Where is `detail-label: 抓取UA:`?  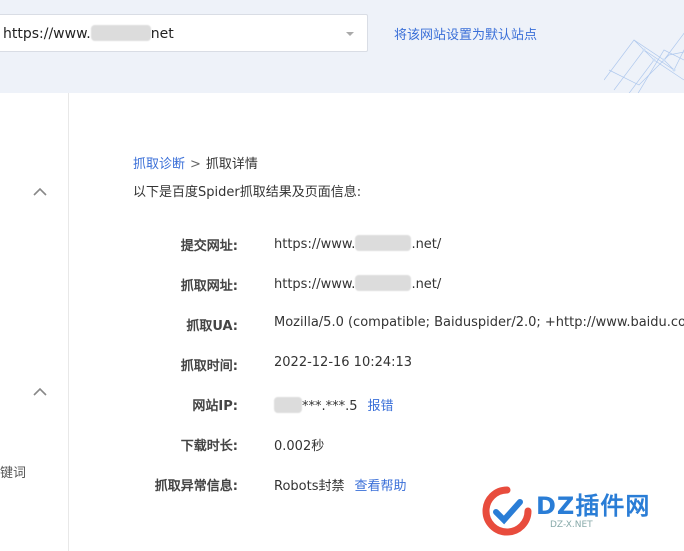
detail-label: 抓取UA: is located at coordinates (212, 326).